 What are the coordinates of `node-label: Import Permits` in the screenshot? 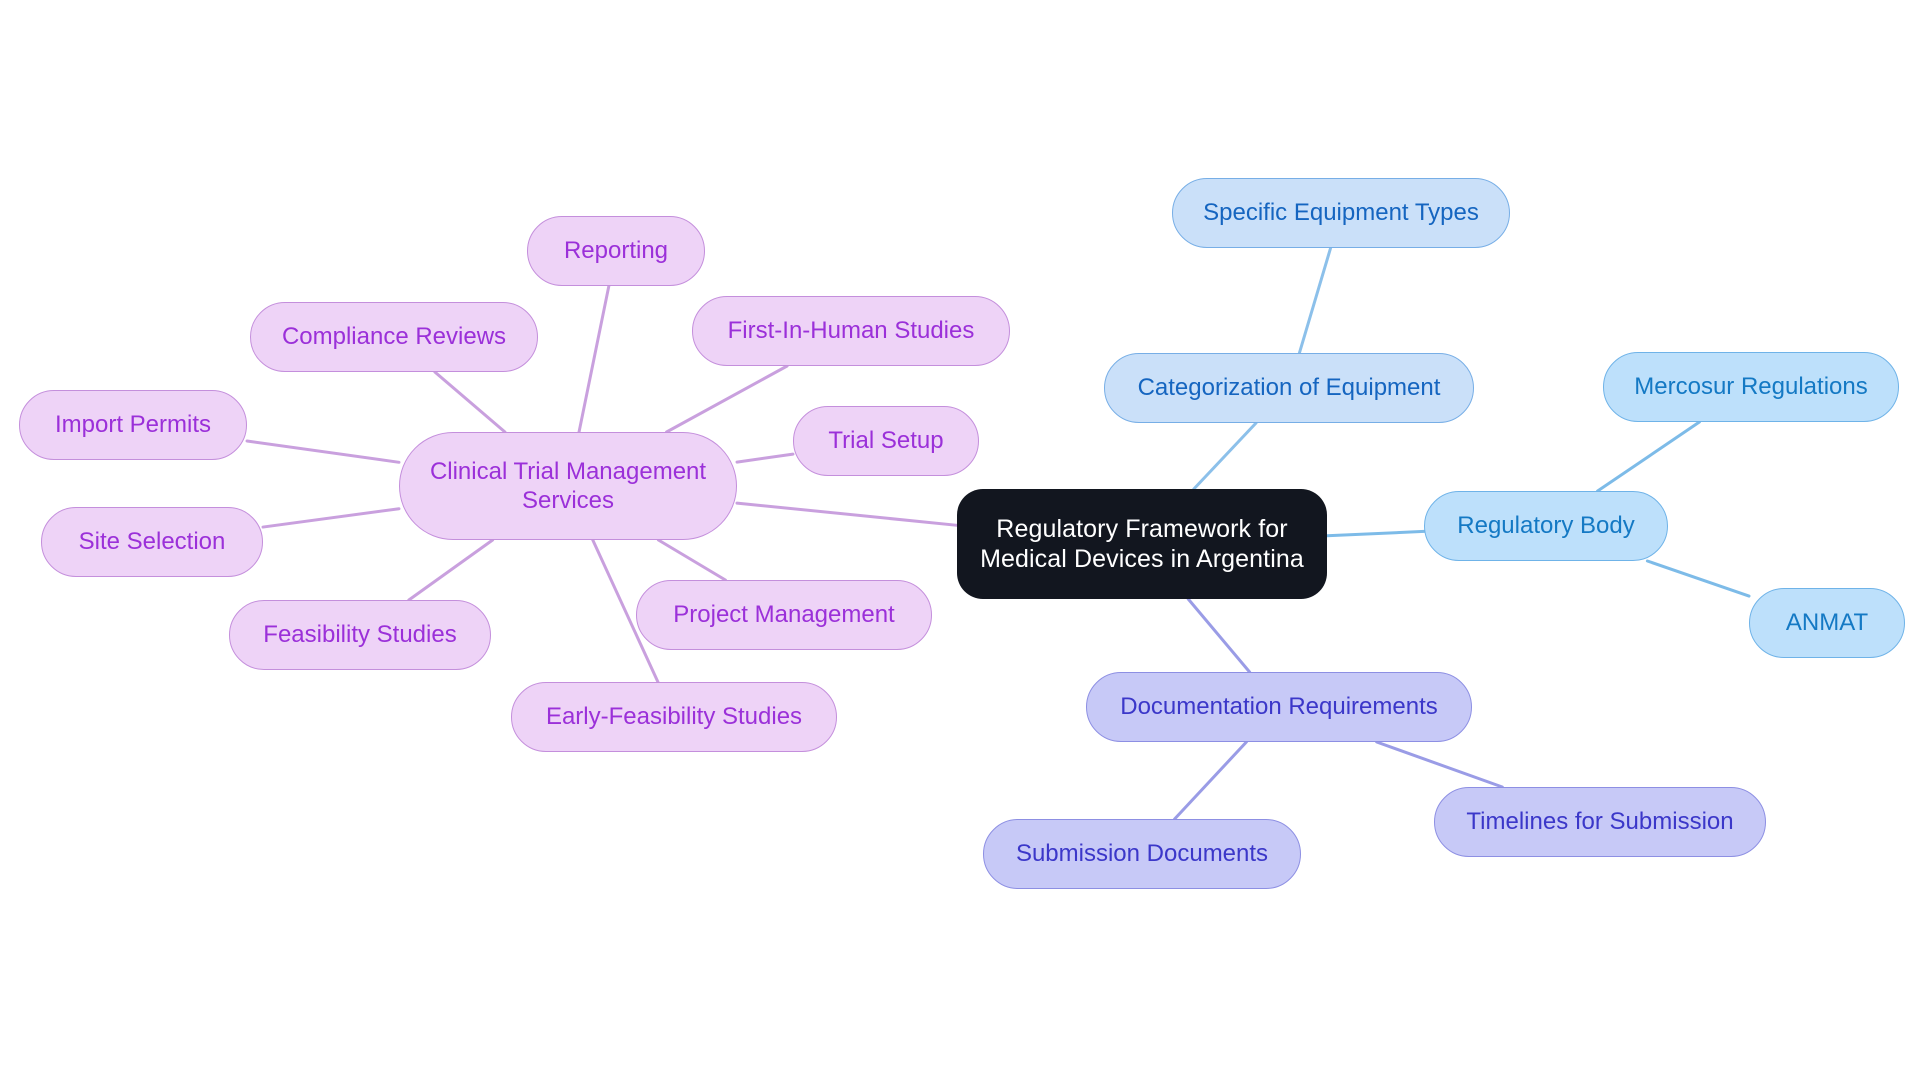 It's located at (133, 425).